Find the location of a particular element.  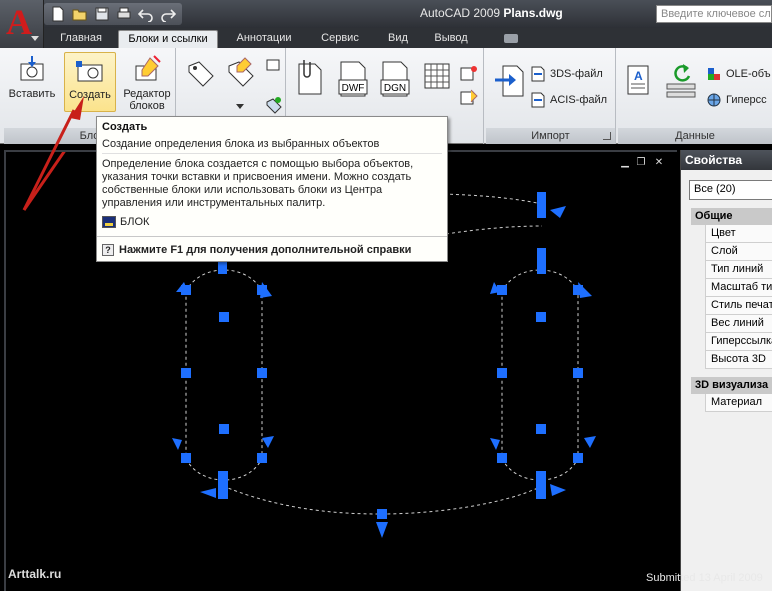

property-plot-style: Стиль печат is located at coordinates (738, 306).